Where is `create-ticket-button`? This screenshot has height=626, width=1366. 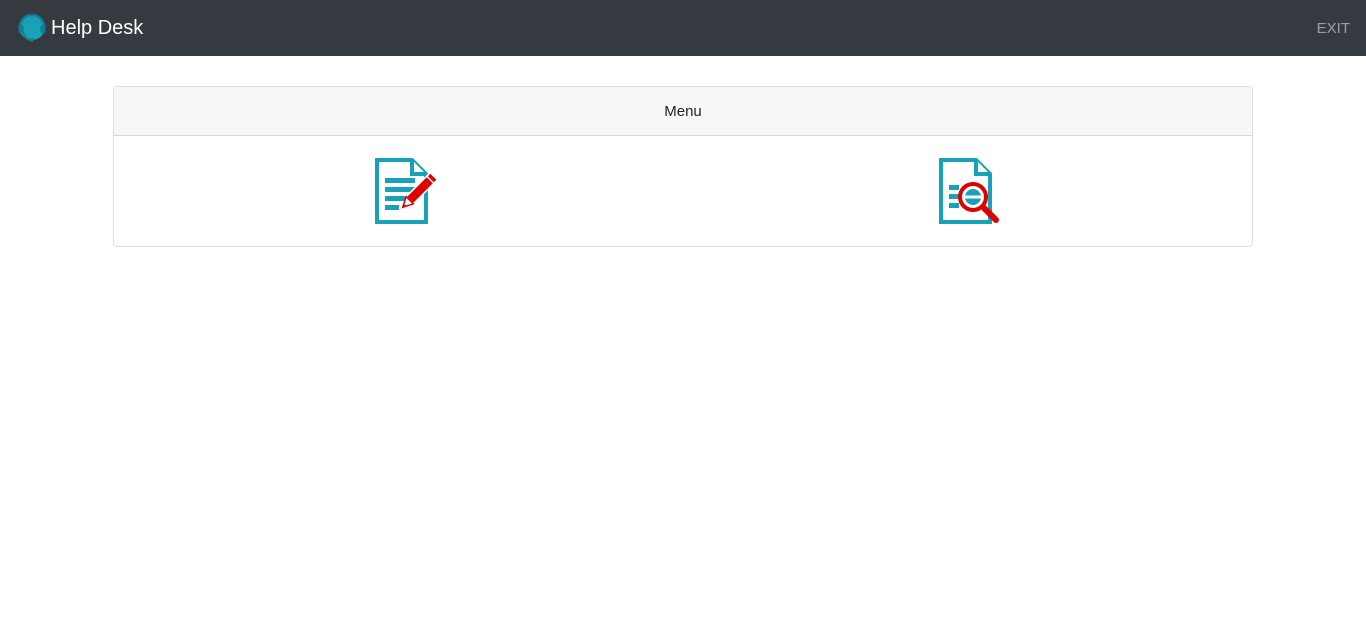 create-ticket-button is located at coordinates (406, 191).